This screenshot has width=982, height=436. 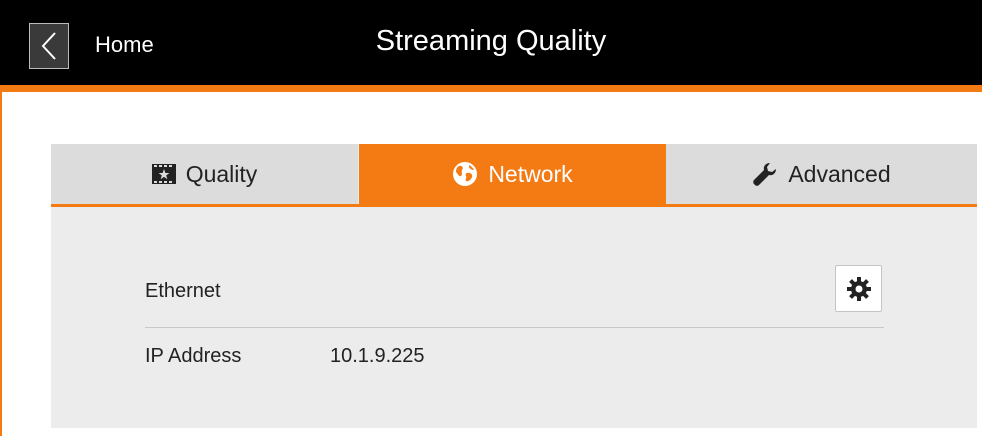 I want to click on tab-network: Network, so click(x=512, y=174).